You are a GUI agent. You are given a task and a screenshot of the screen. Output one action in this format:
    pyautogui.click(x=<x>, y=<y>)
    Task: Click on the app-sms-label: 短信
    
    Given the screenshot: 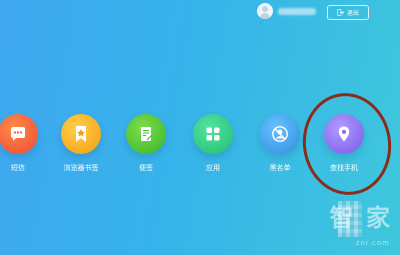 What is the action you would take?
    pyautogui.click(x=18, y=168)
    